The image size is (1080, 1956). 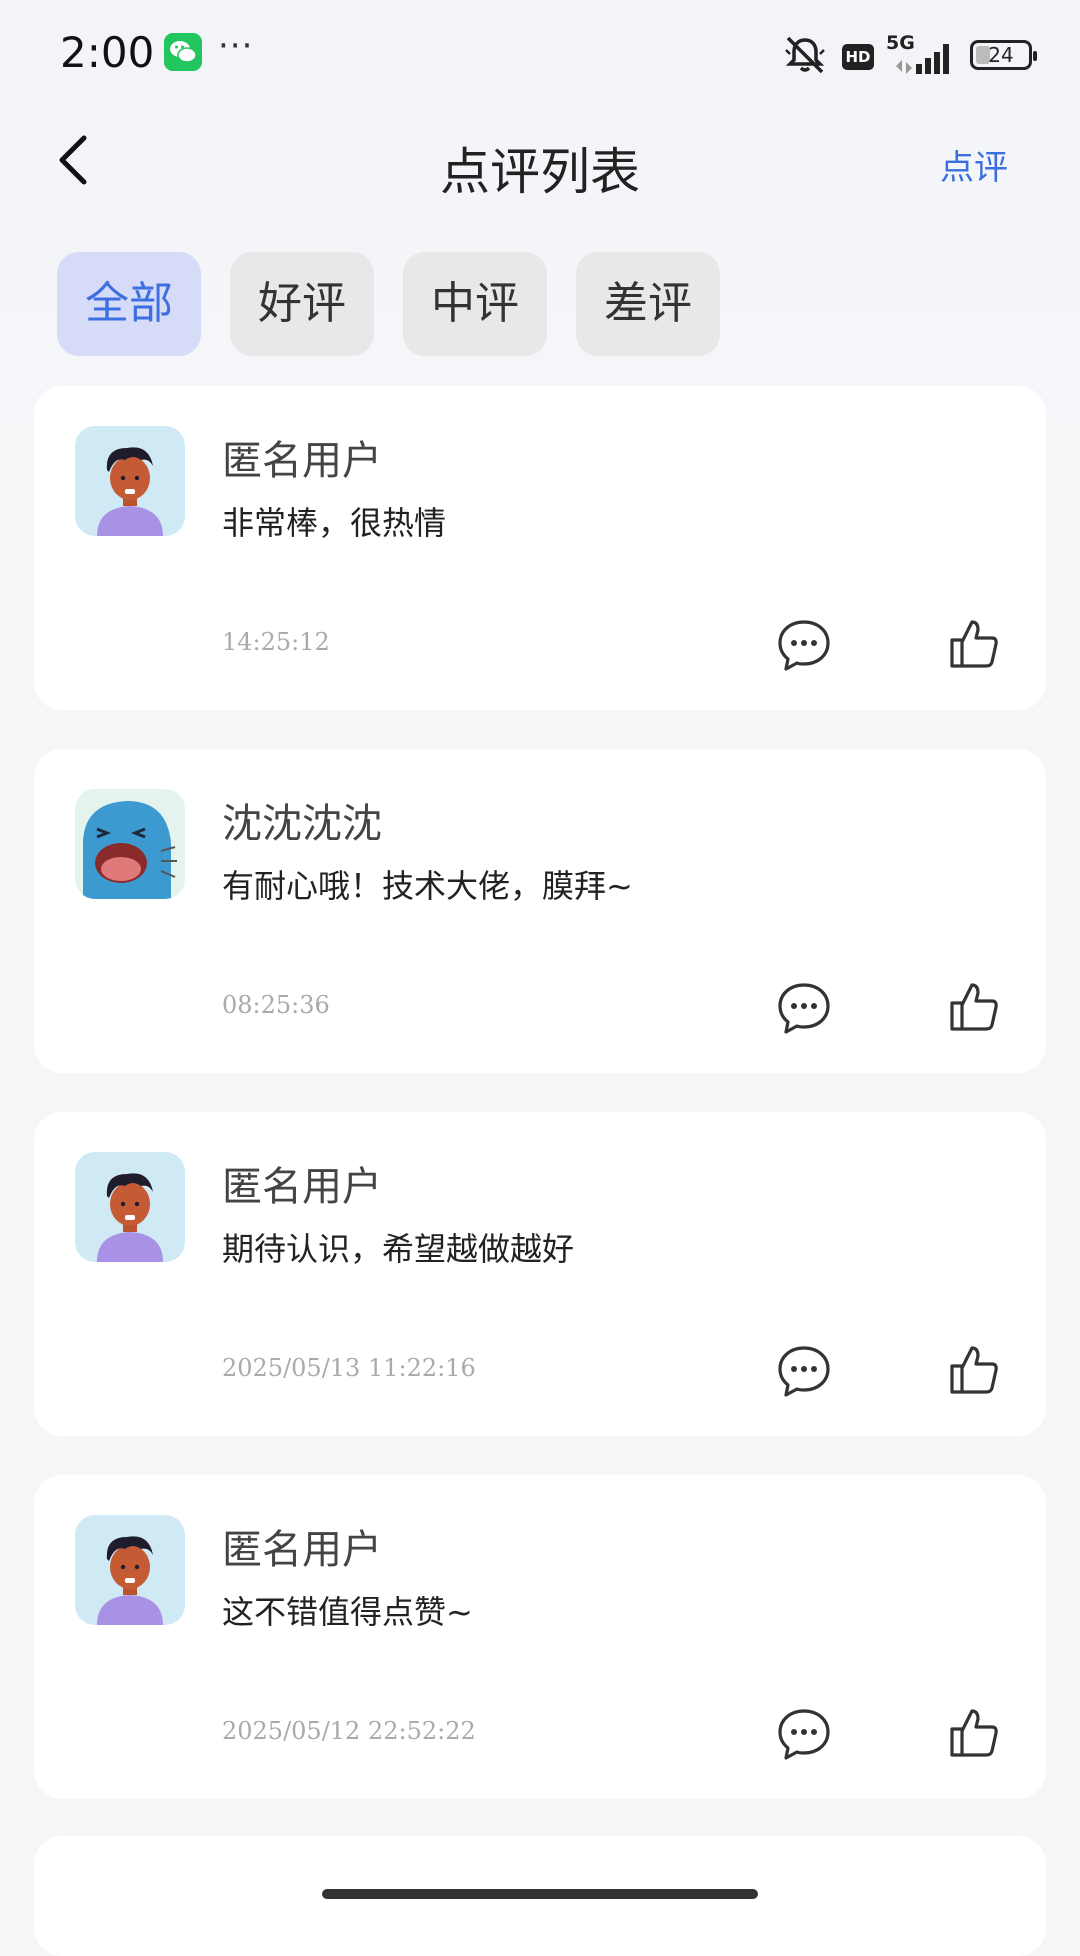 I want to click on tab-negative: 差评, so click(x=648, y=304).